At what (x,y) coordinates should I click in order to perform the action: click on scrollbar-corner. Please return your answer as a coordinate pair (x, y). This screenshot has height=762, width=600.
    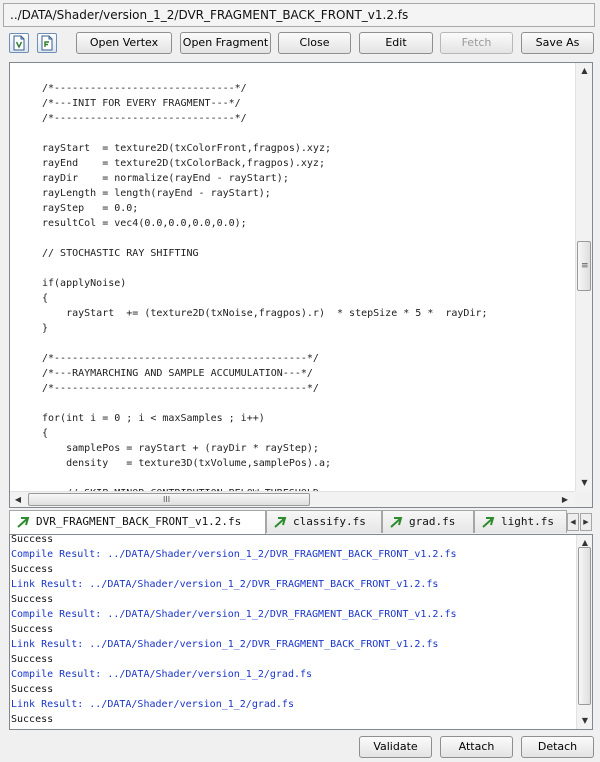
    Looking at the image, I should click on (583, 499).